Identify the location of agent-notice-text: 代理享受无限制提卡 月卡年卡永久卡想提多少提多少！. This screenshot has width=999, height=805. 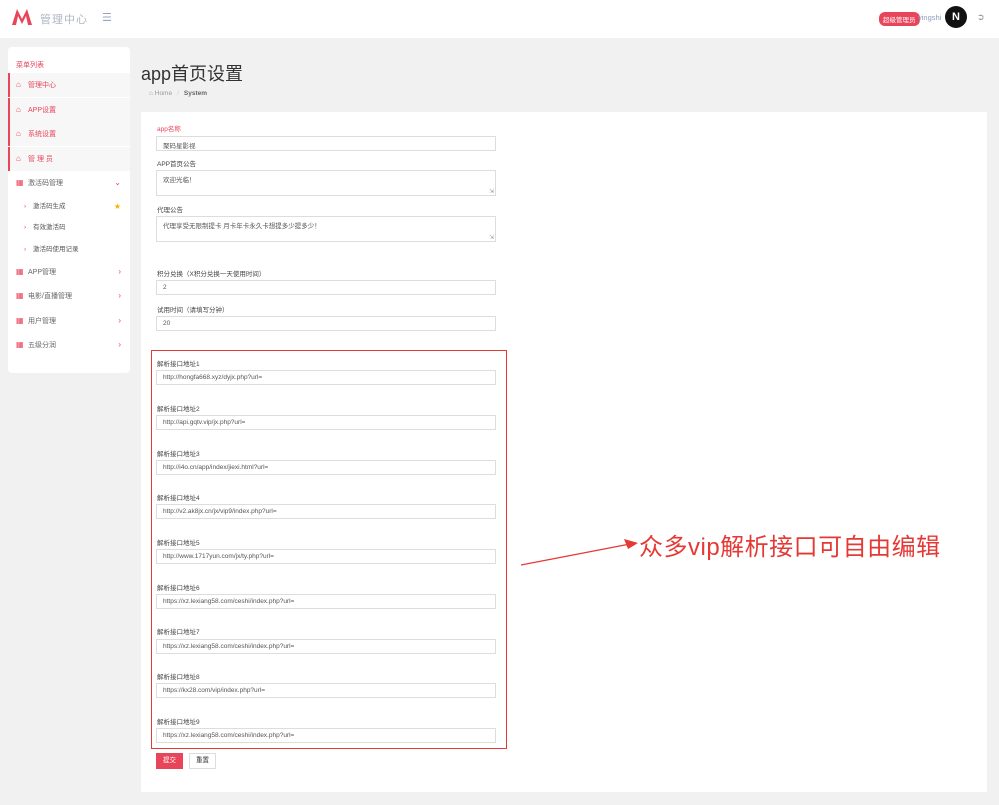
(242, 226).